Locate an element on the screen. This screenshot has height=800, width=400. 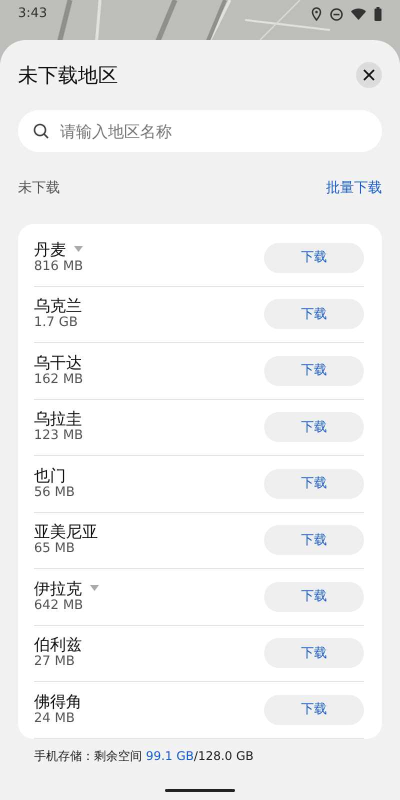
sheet-title: 未下载地区 is located at coordinates (68, 75).